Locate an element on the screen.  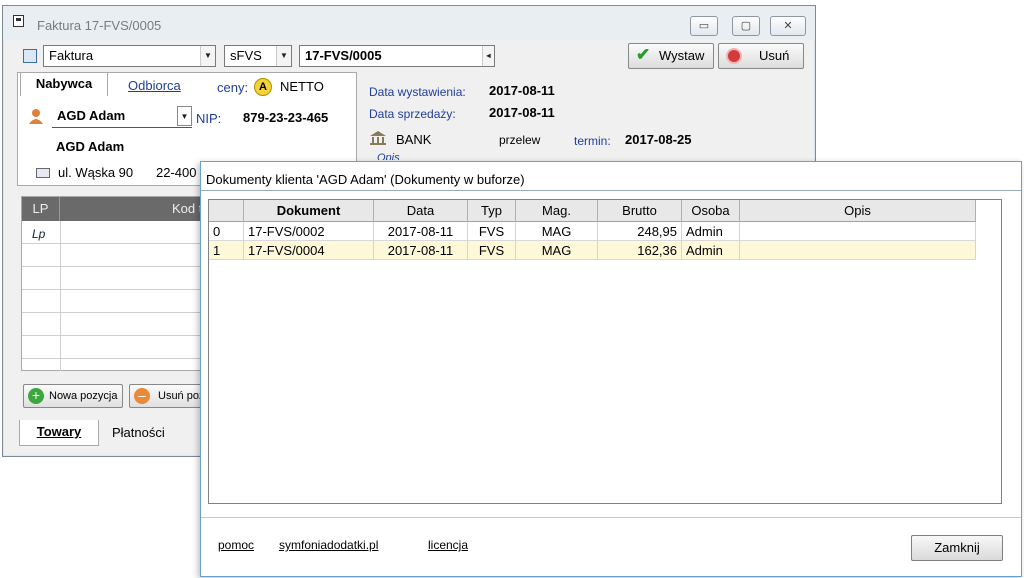
chevron-left-icon: ◂ is located at coordinates (488, 56).